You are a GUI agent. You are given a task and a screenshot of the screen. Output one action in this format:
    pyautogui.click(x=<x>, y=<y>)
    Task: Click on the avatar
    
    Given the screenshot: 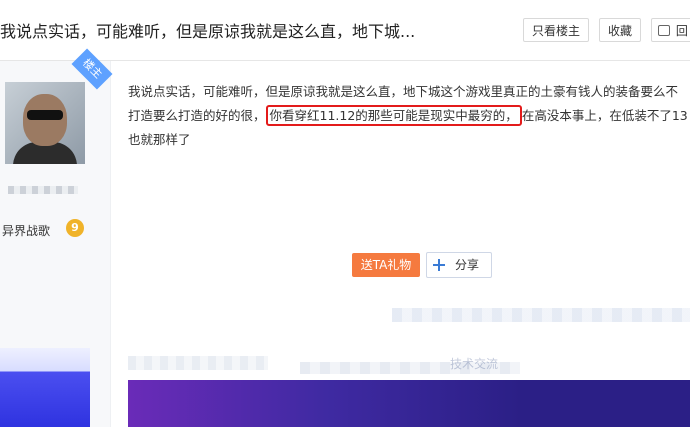 What is the action you would take?
    pyautogui.click(x=45, y=123)
    